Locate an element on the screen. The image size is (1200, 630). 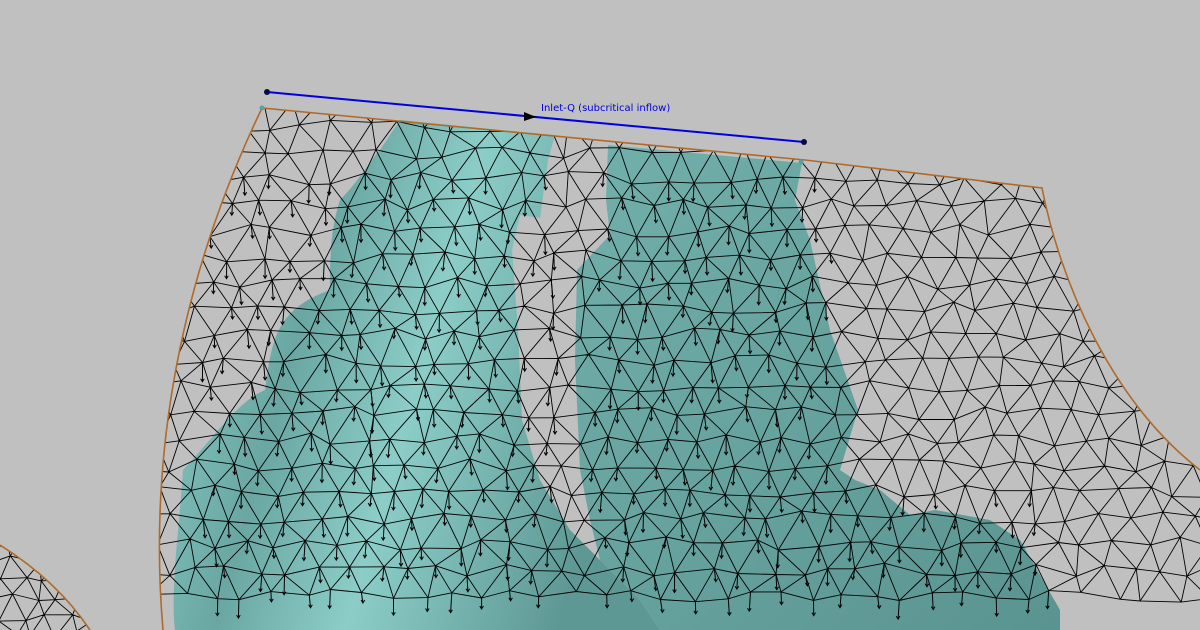
mesh-grid-left is located at coordinates (45, 587).